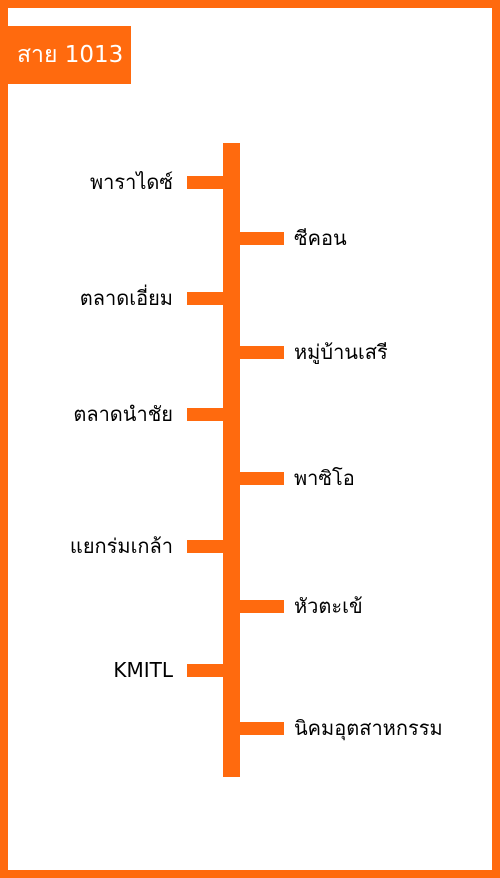 The width and height of the screenshot is (500, 878). Describe the element at coordinates (341, 352) in the screenshot. I see `stop-label: หมู่บ้านเสรี` at that location.